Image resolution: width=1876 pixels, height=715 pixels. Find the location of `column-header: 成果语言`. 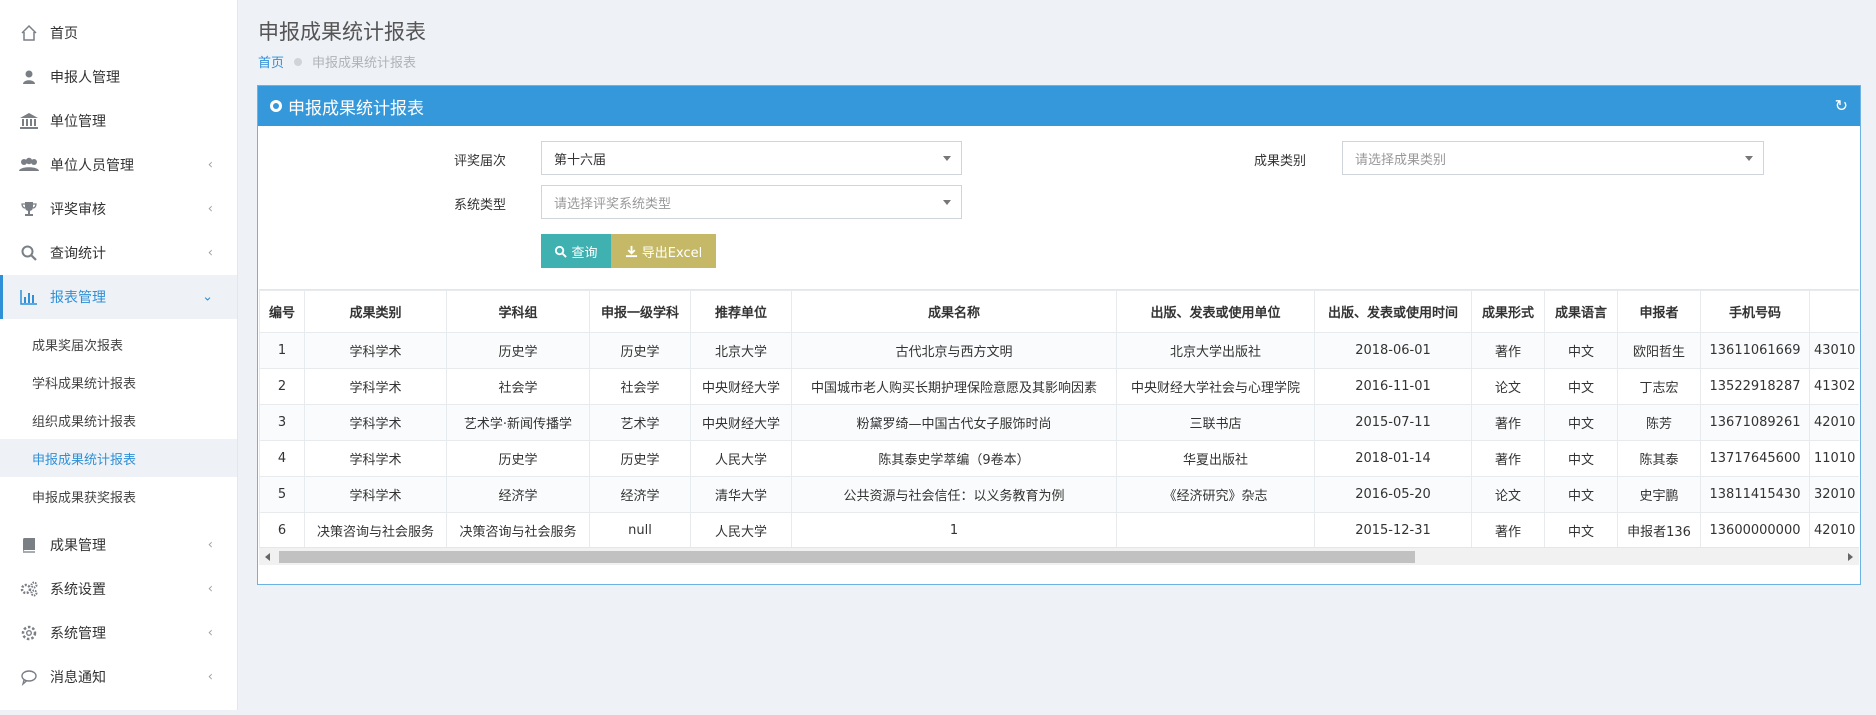

column-header: 成果语言 is located at coordinates (1581, 311).